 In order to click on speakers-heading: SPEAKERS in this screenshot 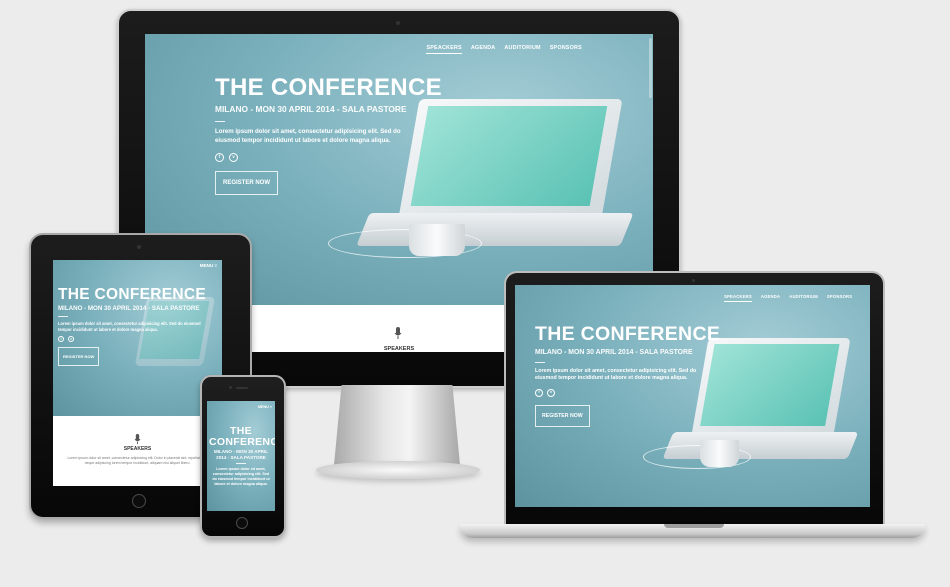, I will do `click(137, 449)`.